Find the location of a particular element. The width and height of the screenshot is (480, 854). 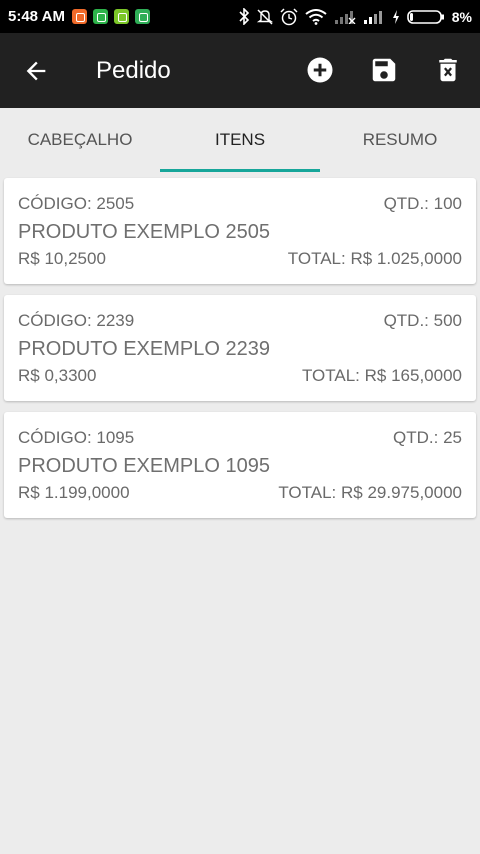

item-code: CÓDIGO: 2239 is located at coordinates (76, 320).